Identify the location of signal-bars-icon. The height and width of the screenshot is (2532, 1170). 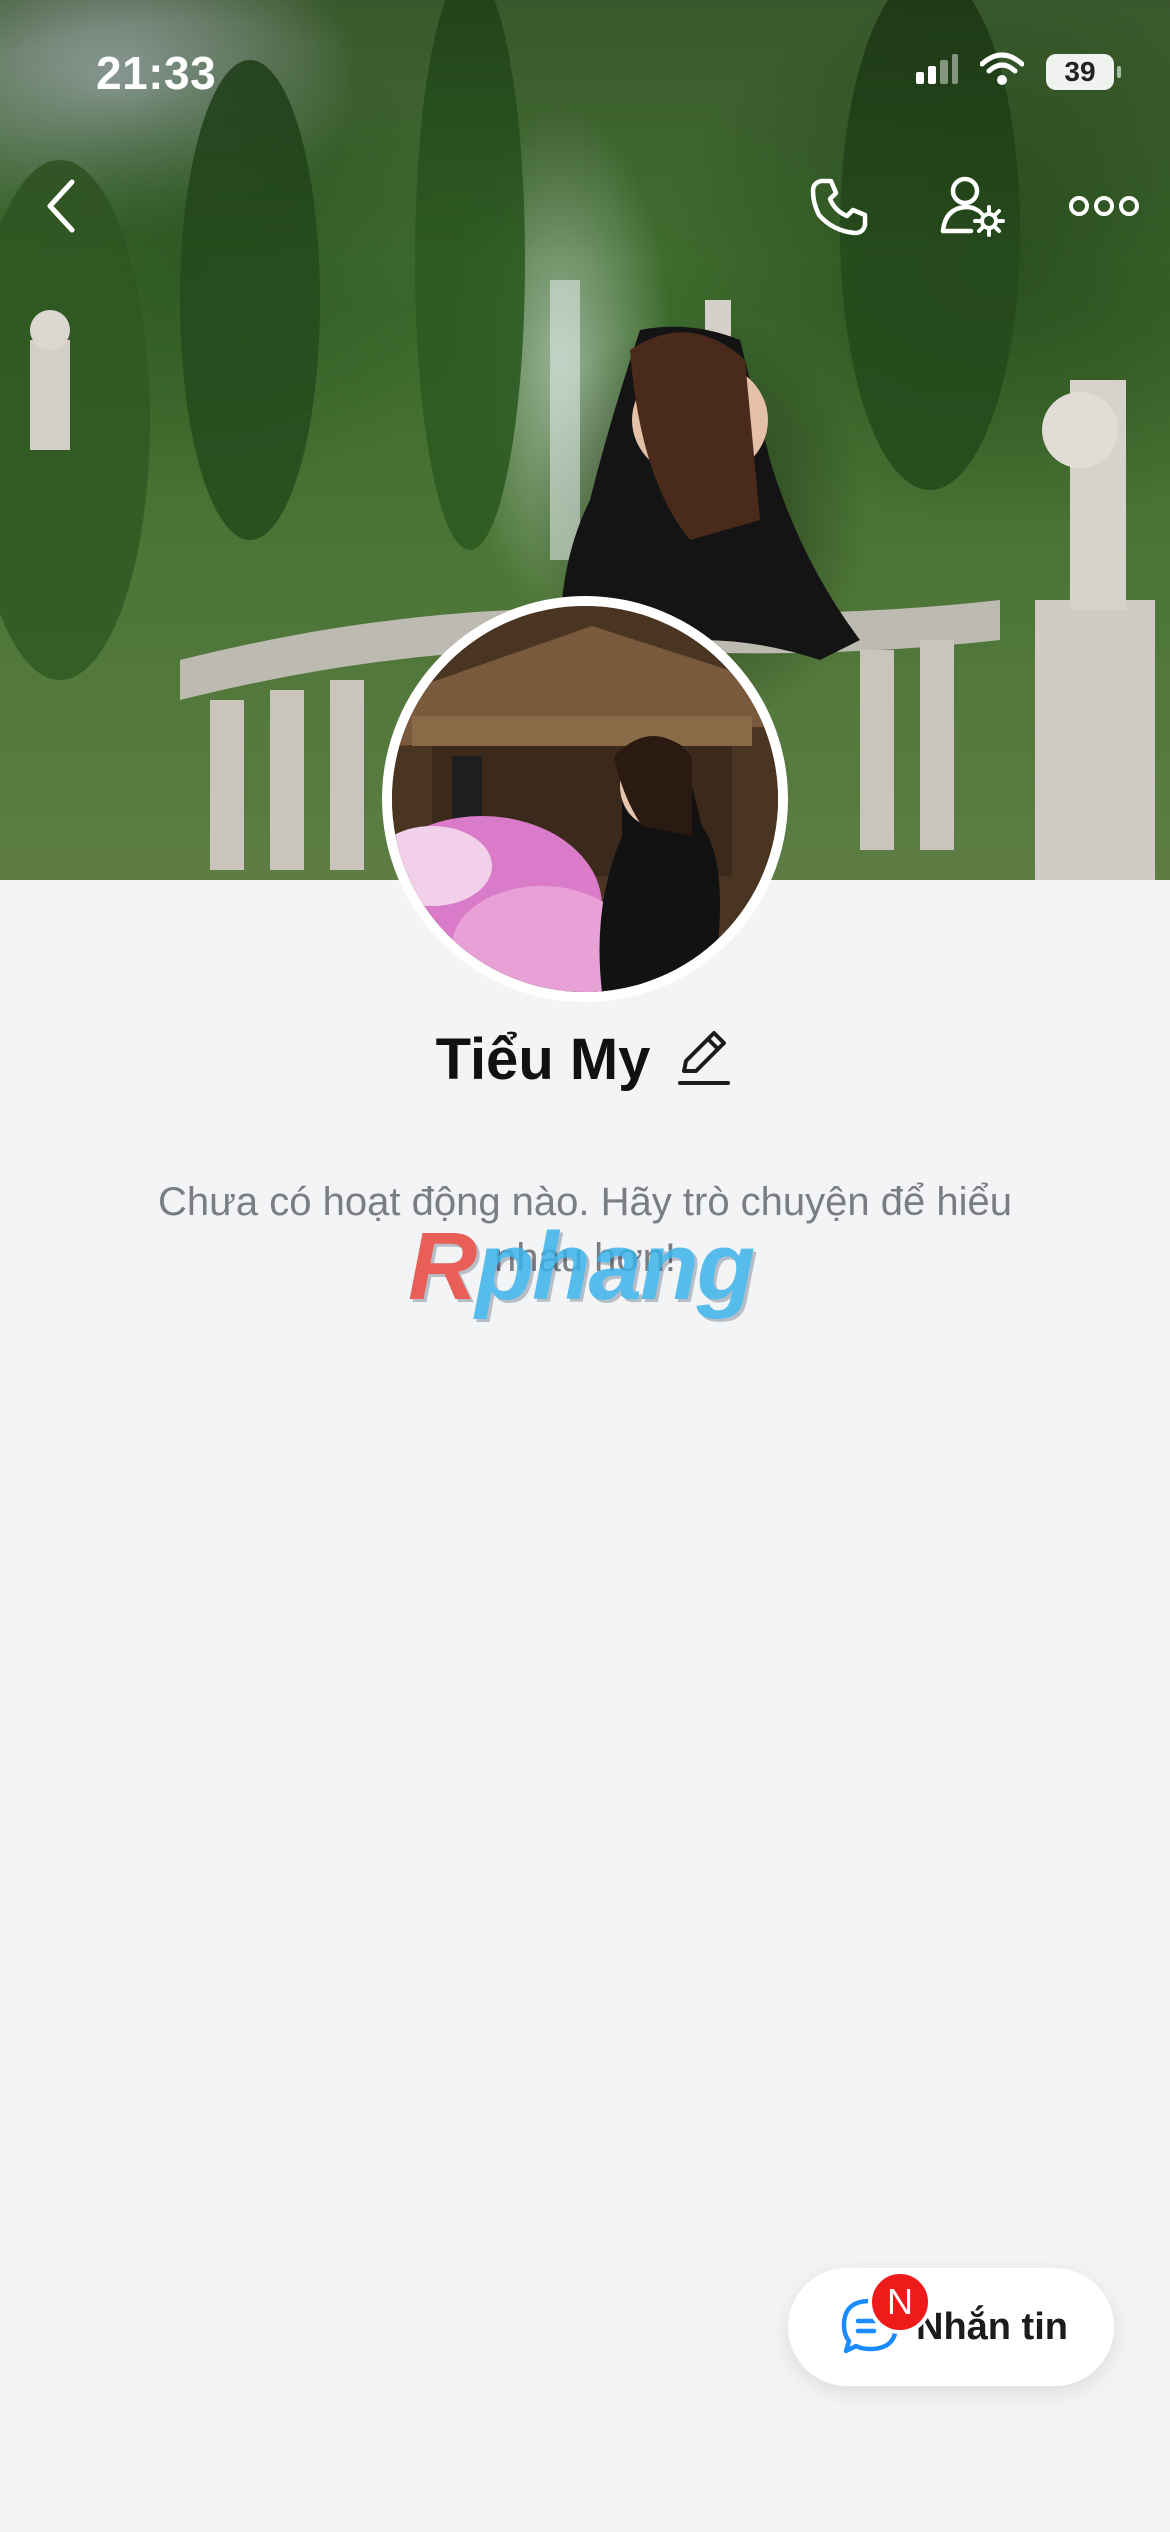
(936, 71).